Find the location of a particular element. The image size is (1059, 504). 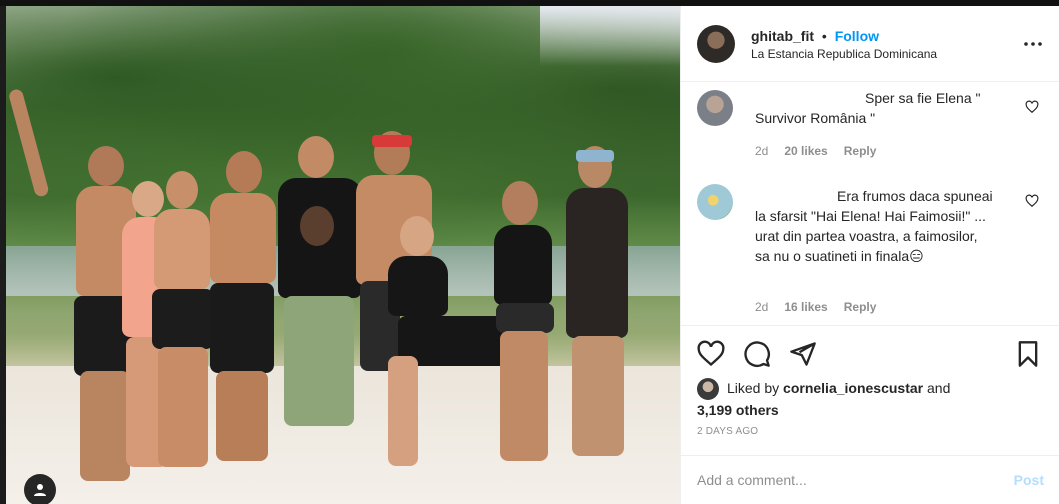

liked-by-others: 3,199 others is located at coordinates (738, 410).